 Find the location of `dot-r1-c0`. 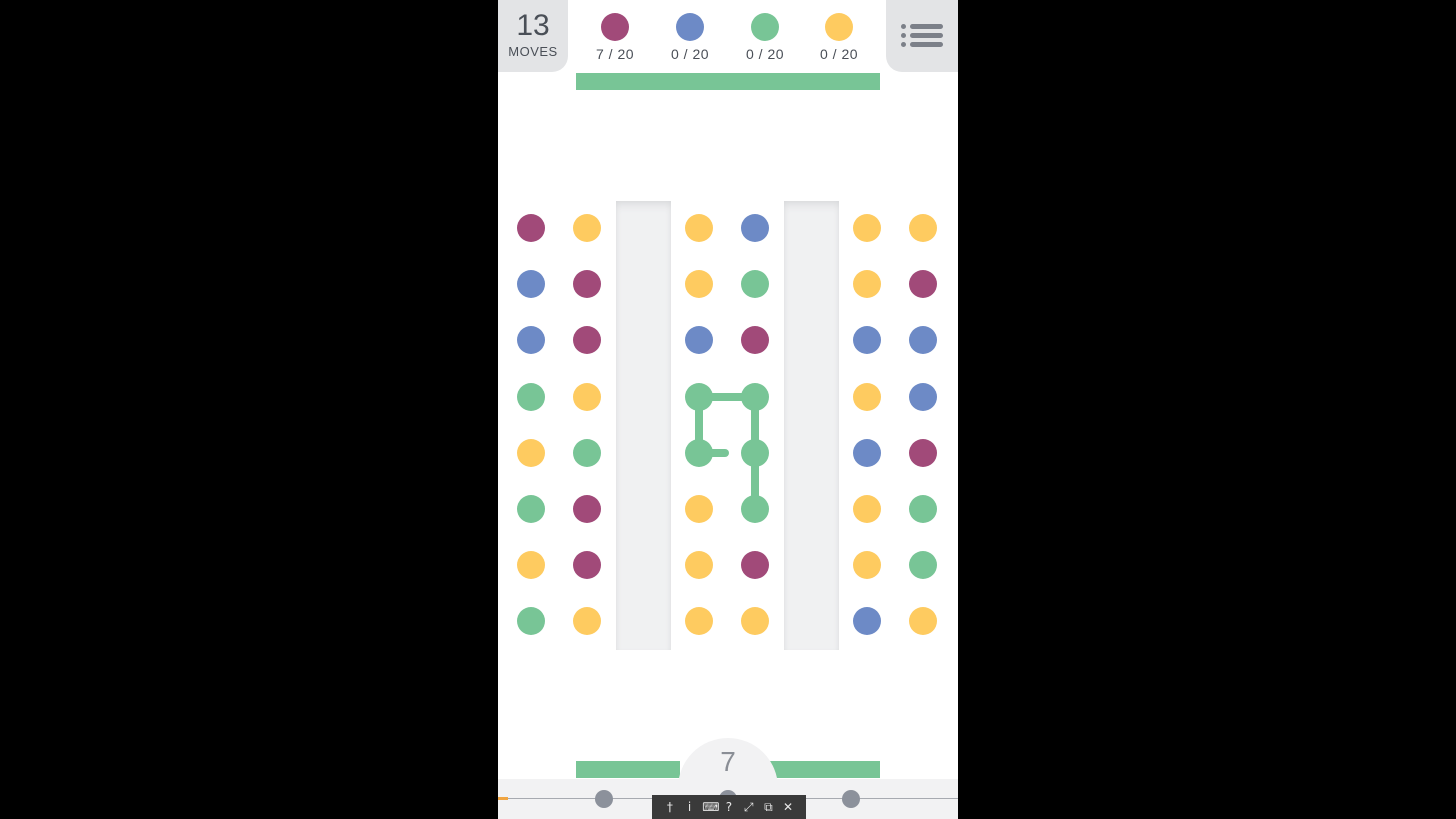

dot-r1-c0 is located at coordinates (531, 284).